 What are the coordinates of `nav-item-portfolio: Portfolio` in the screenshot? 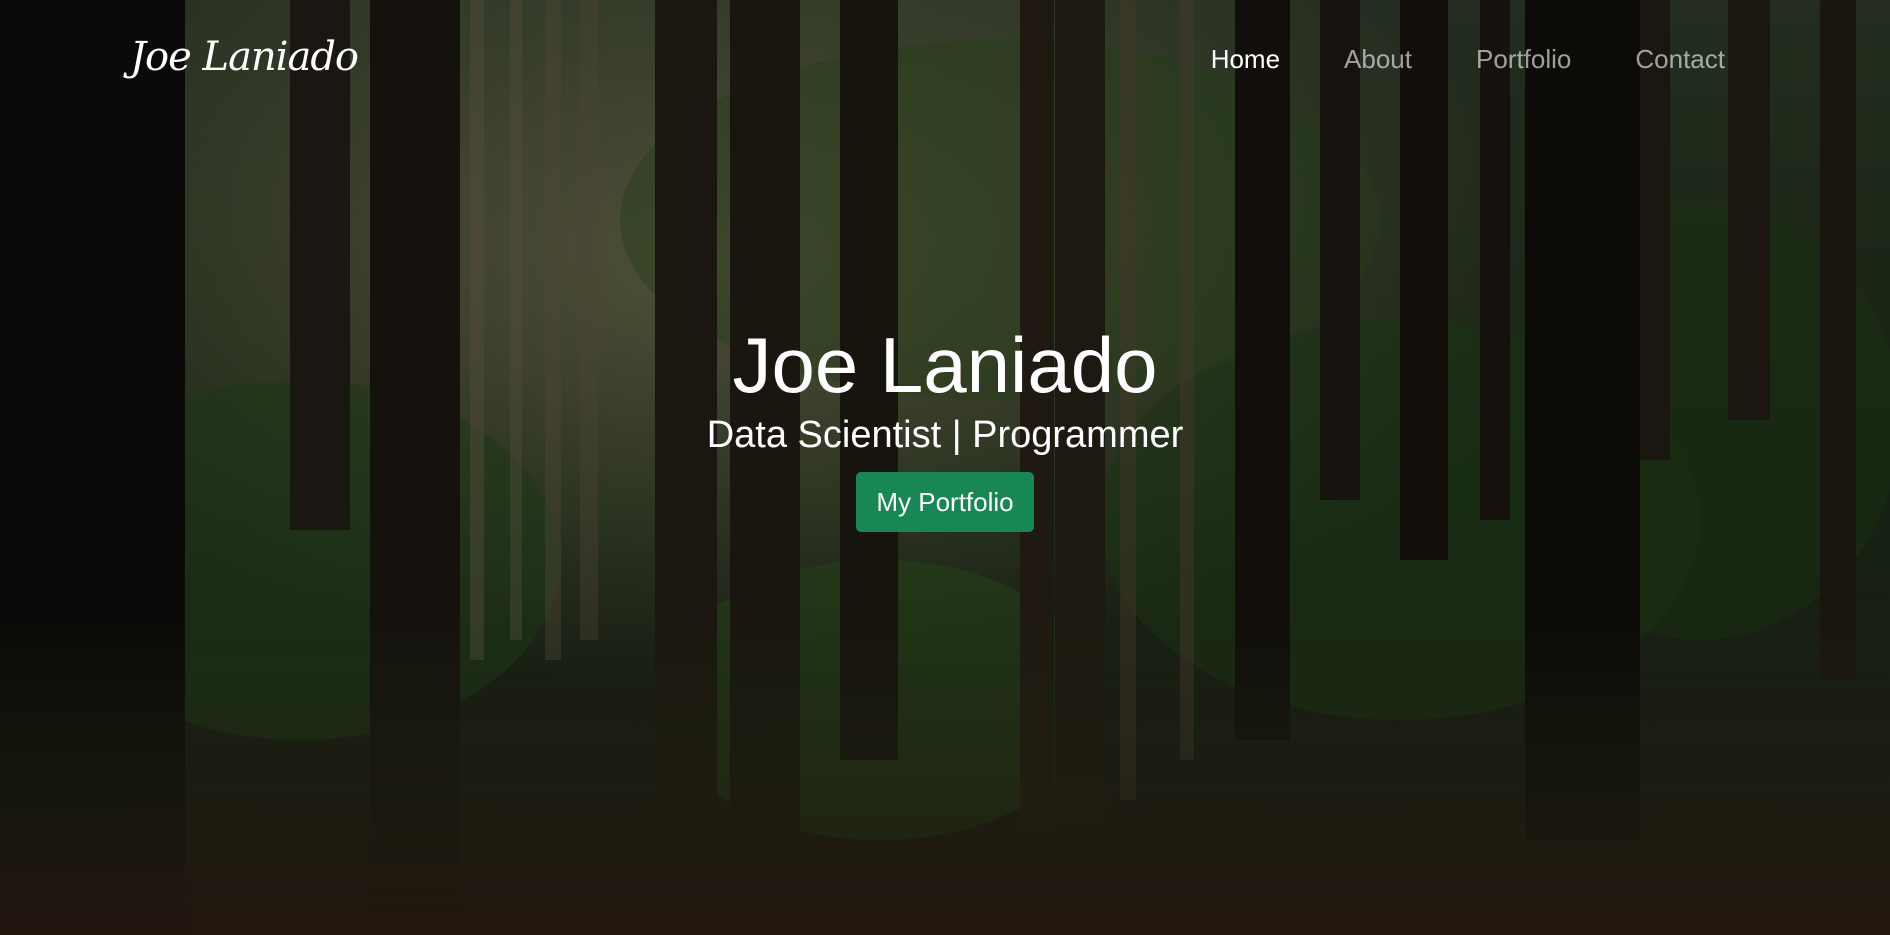 It's located at (1523, 59).